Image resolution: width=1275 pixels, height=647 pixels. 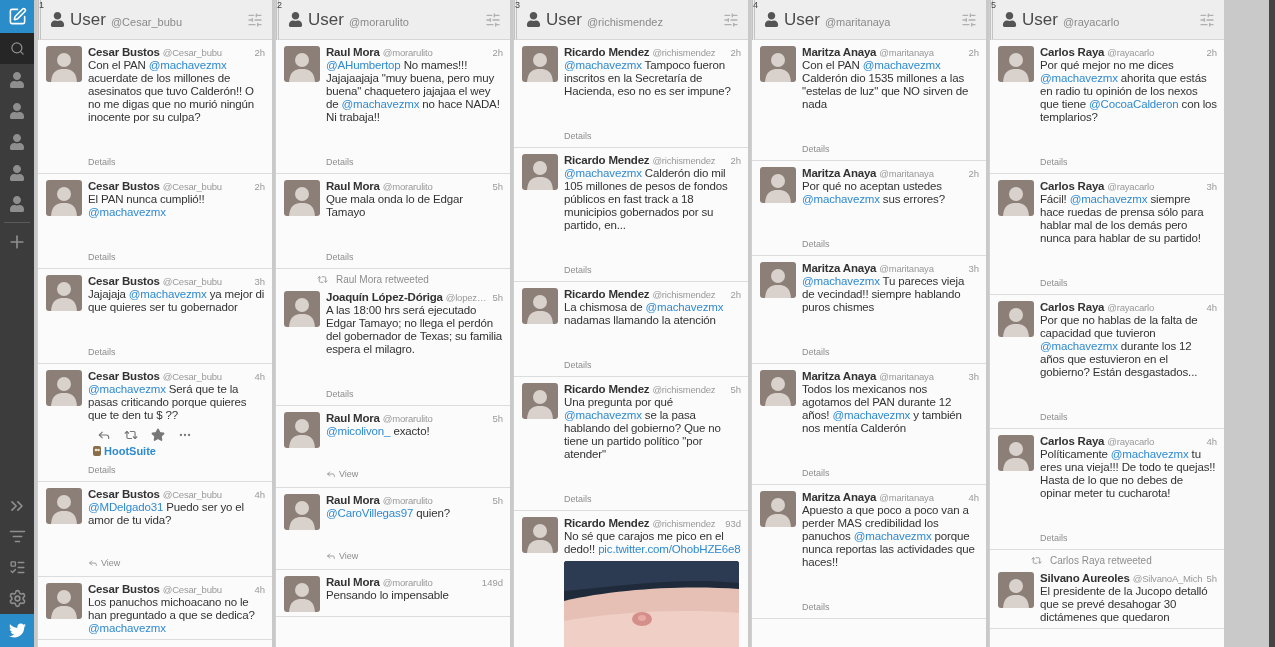 What do you see at coordinates (358, 431) in the screenshot?
I see `tweet-link: @micolivon_` at bounding box center [358, 431].